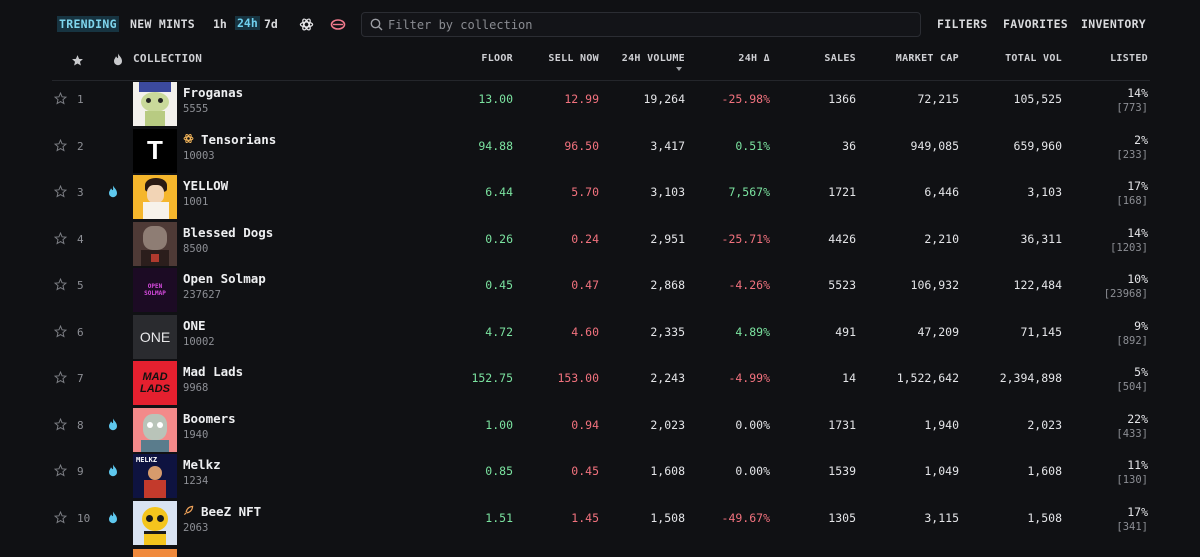 The height and width of the screenshot is (557, 1200). What do you see at coordinates (155, 150) in the screenshot?
I see `collection-thumbnail: T` at bounding box center [155, 150].